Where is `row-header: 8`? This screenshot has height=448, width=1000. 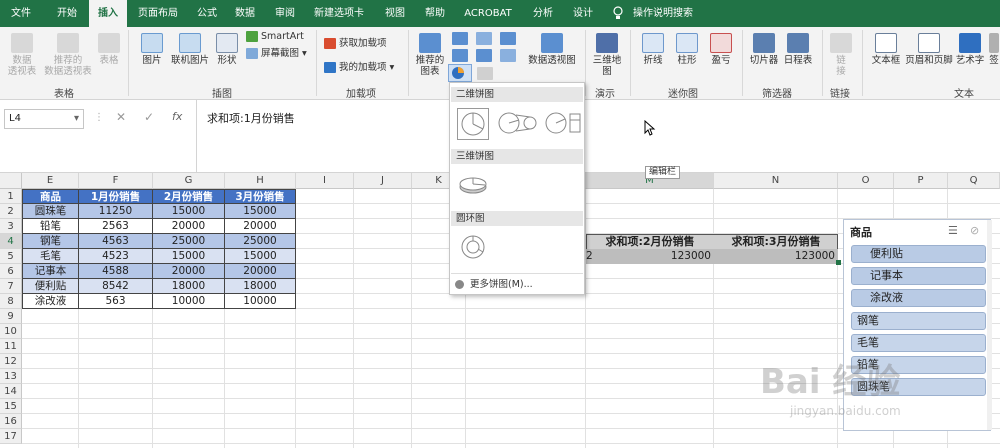 row-header: 8 is located at coordinates (11, 301).